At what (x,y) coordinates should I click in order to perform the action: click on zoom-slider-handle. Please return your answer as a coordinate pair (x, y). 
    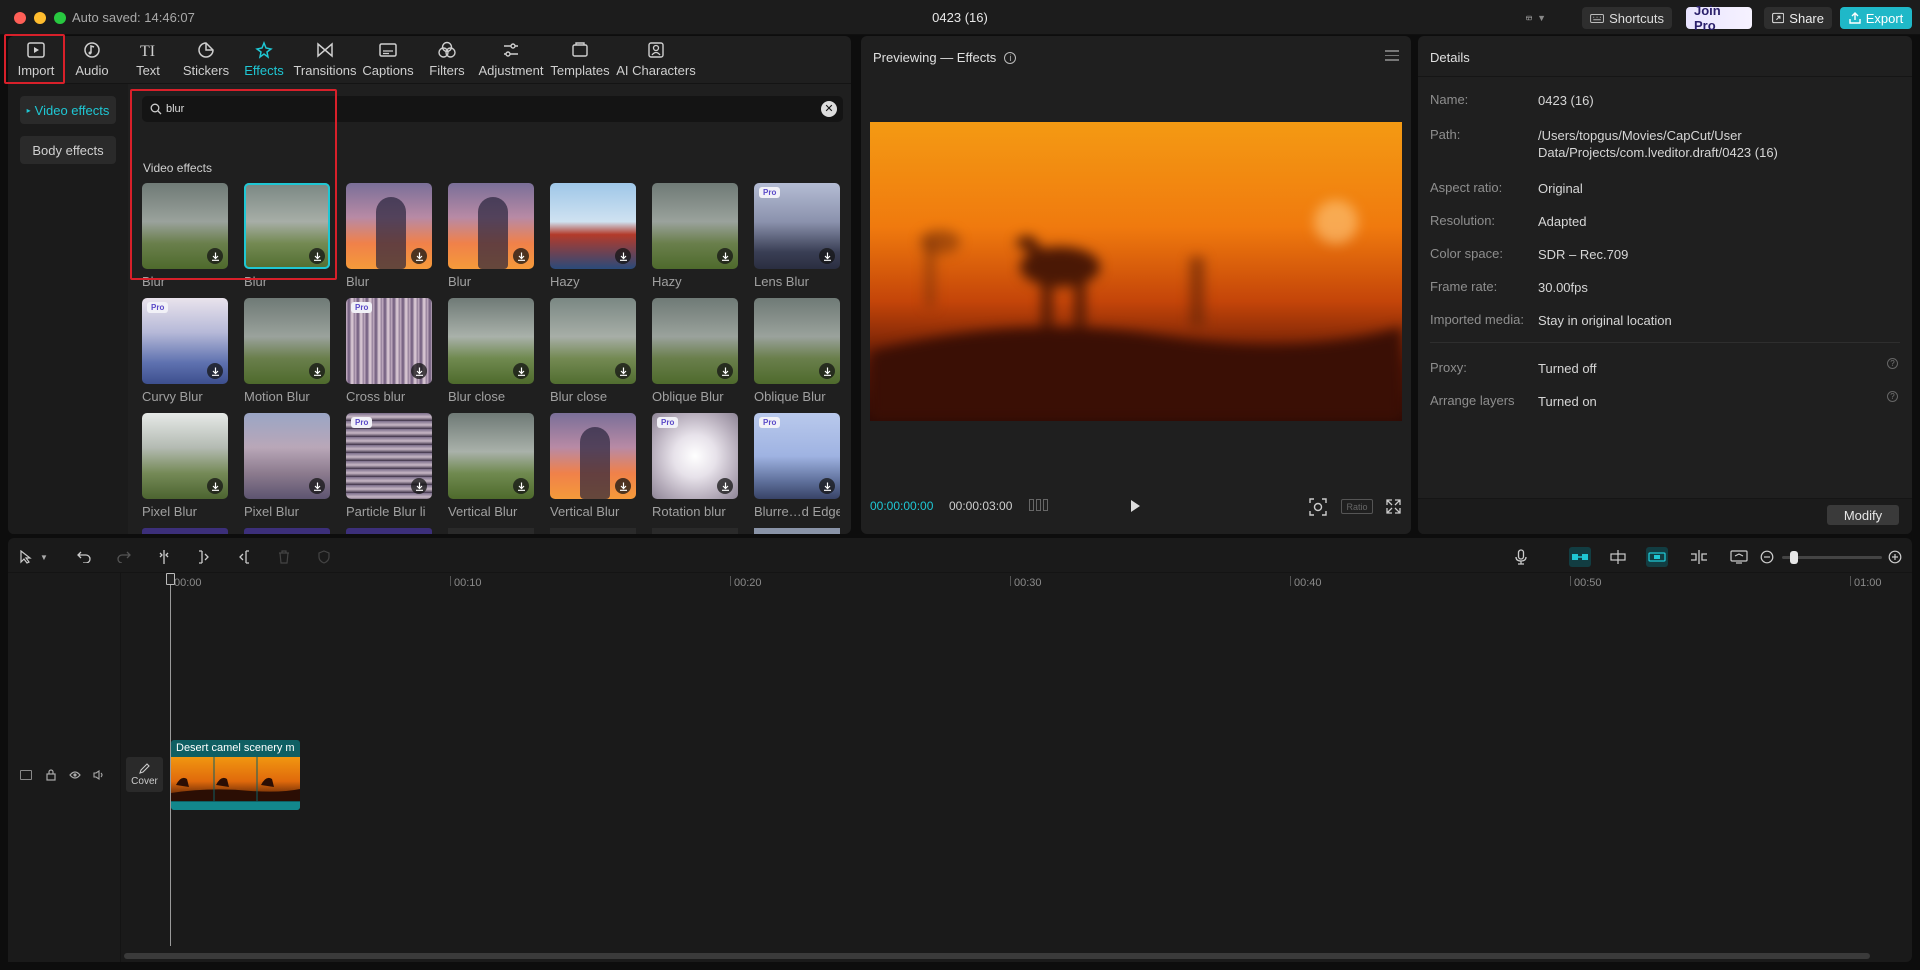
    Looking at the image, I should click on (1794, 557).